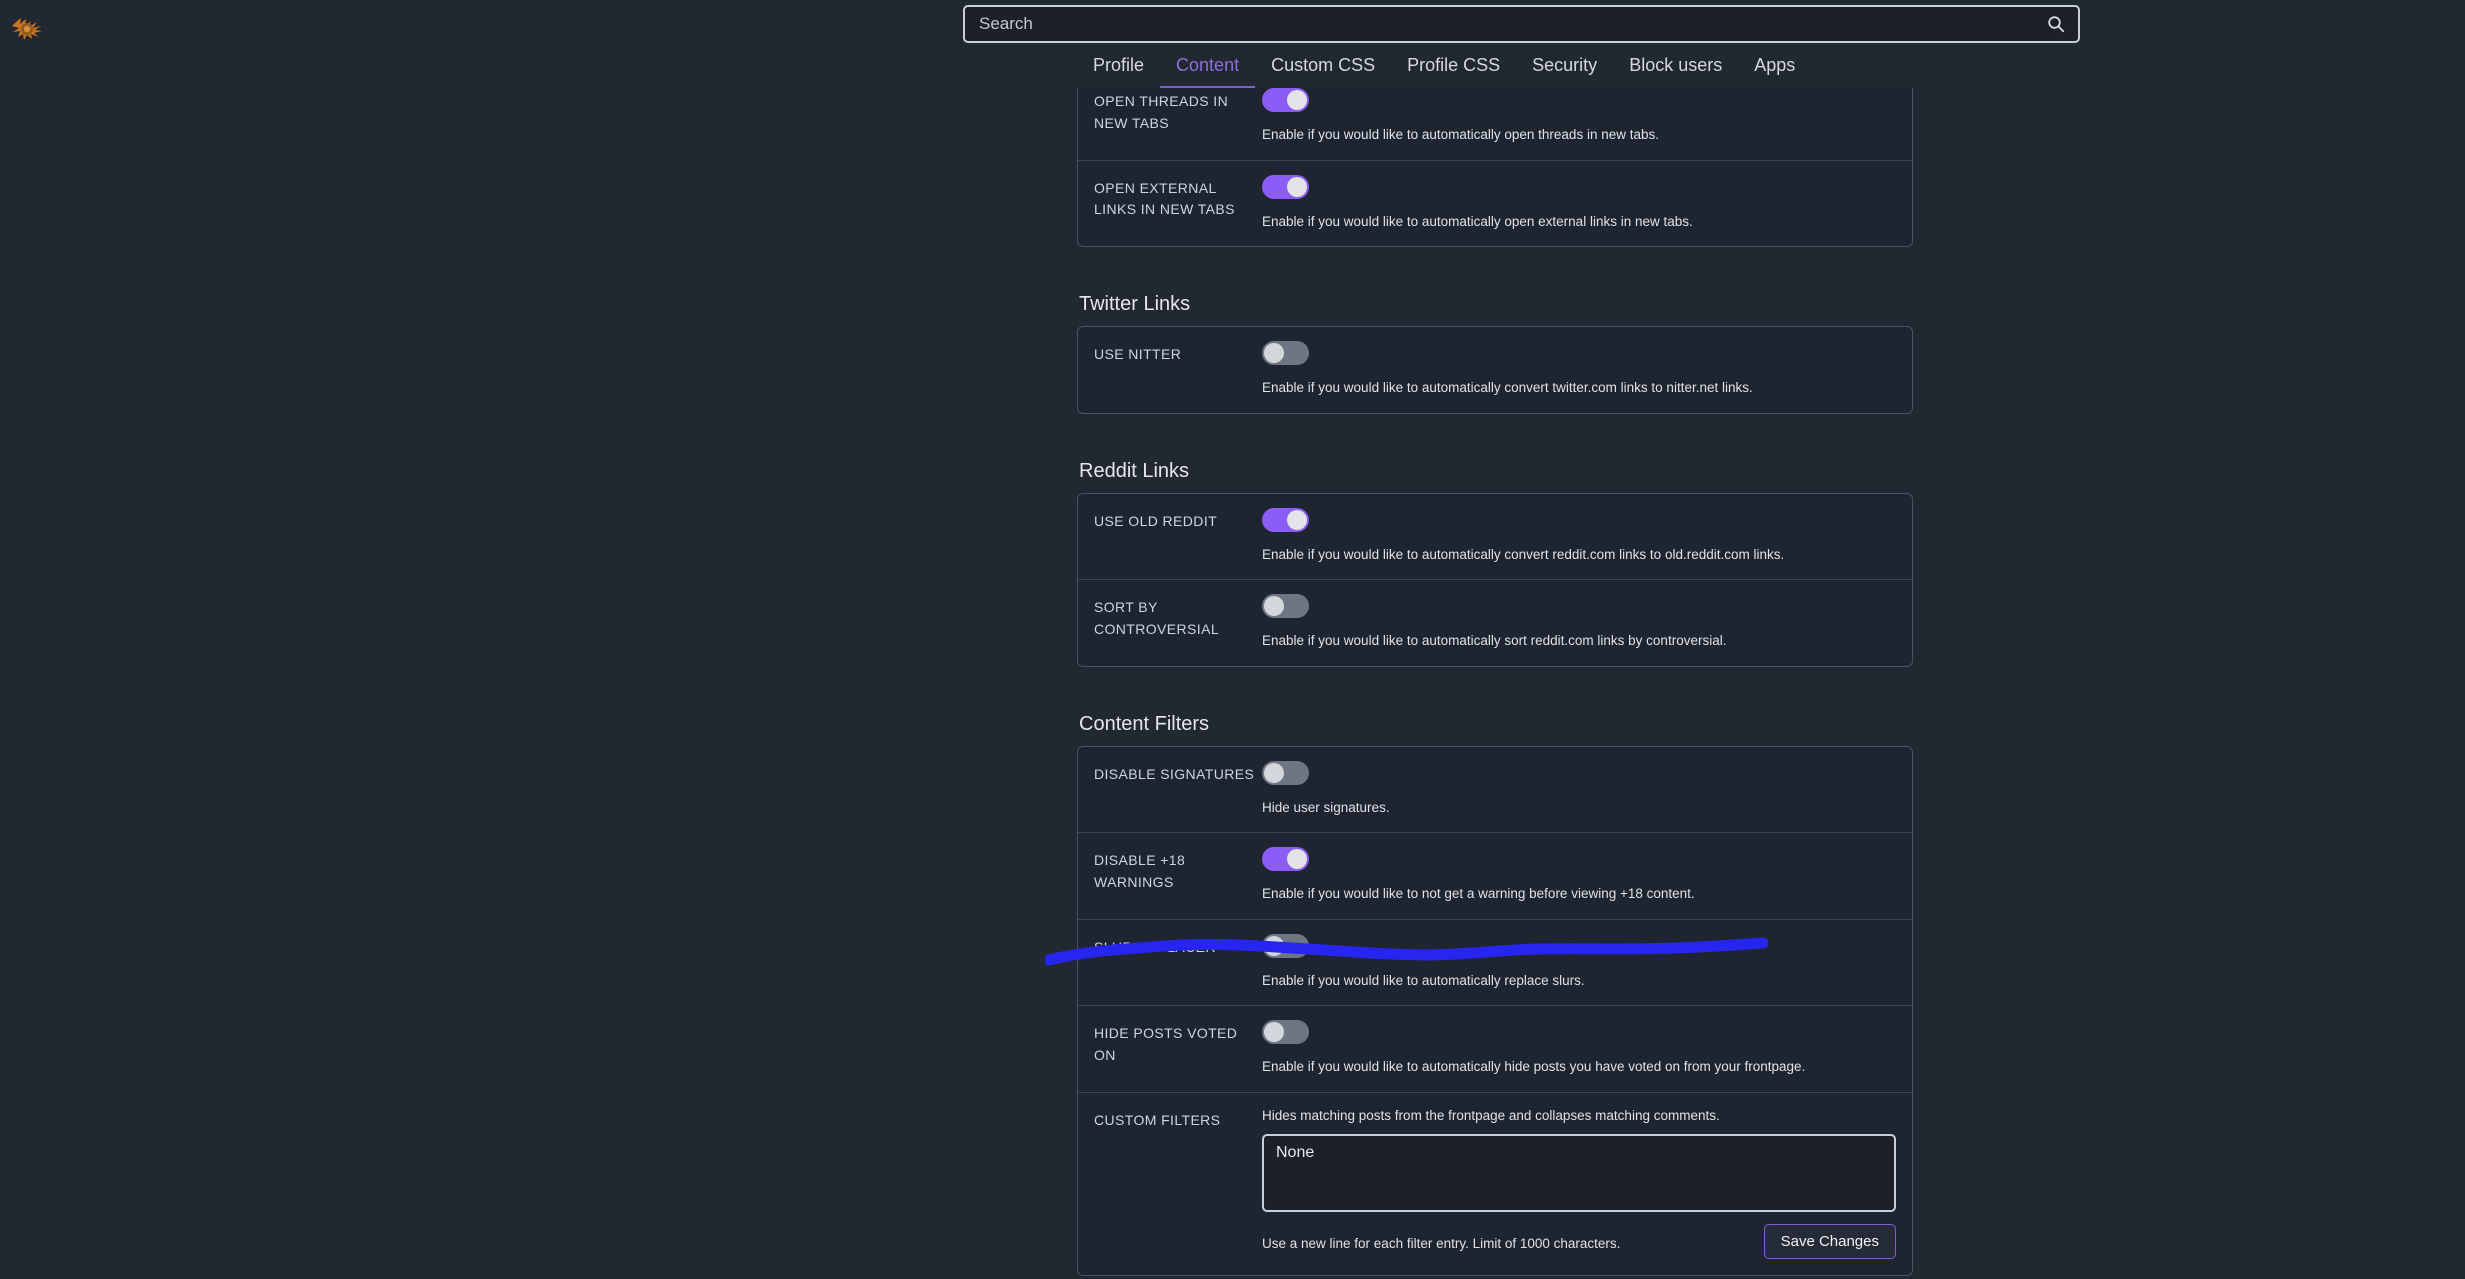 The height and width of the screenshot is (1279, 2465). What do you see at coordinates (1118, 70) in the screenshot?
I see `tab-profile: Profile` at bounding box center [1118, 70].